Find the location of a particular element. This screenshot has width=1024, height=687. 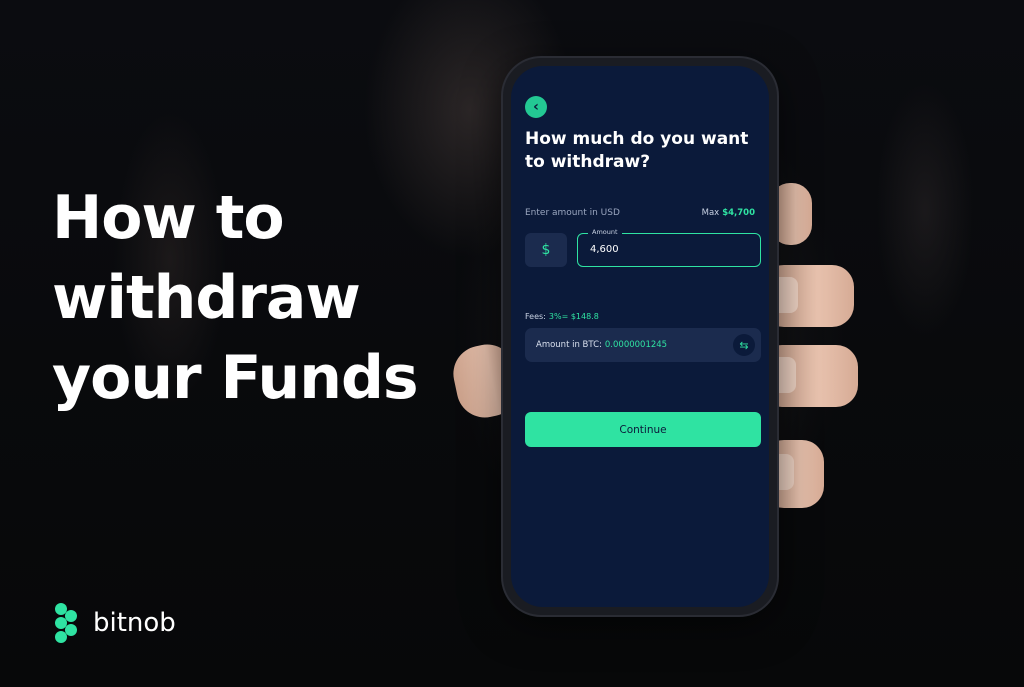

back-button: ‹ is located at coordinates (536, 107).